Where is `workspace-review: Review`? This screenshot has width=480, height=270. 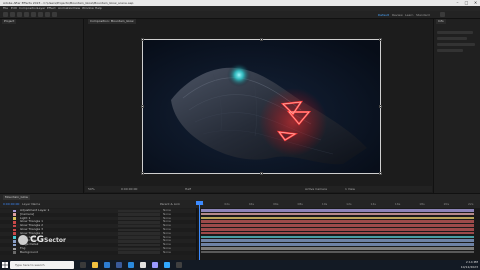
workspace-review: Review is located at coordinates (397, 15).